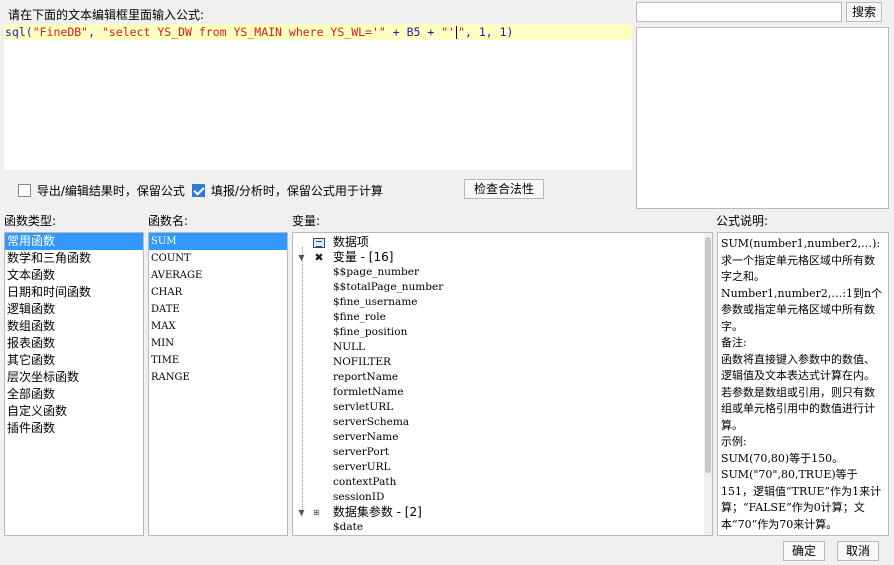 The height and width of the screenshot is (565, 894). Describe the element at coordinates (74, 411) in the screenshot. I see `function-type-item: 自定义函数` at that location.